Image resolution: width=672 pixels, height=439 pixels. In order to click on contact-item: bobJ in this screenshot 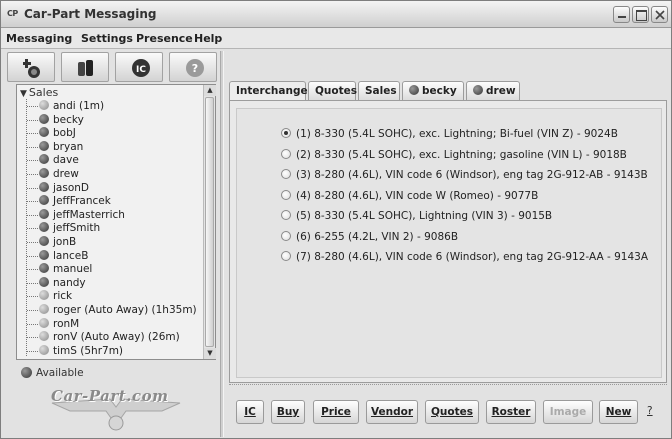, I will do `click(51, 134)`.